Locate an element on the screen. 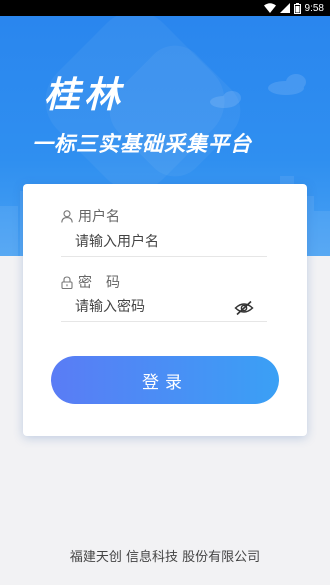 The image size is (330, 585). username-label-row: 用户名 is located at coordinates (90, 216).